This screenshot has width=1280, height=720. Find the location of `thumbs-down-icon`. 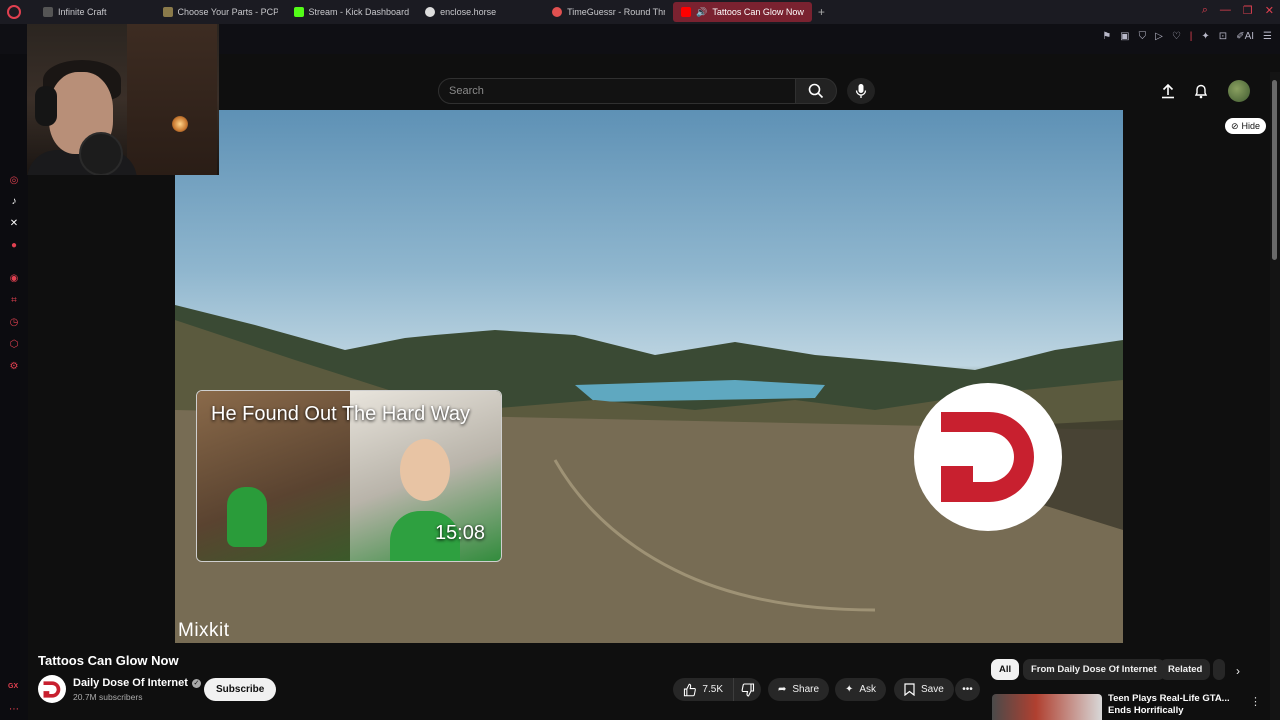

thumbs-down-icon is located at coordinates (747, 689).